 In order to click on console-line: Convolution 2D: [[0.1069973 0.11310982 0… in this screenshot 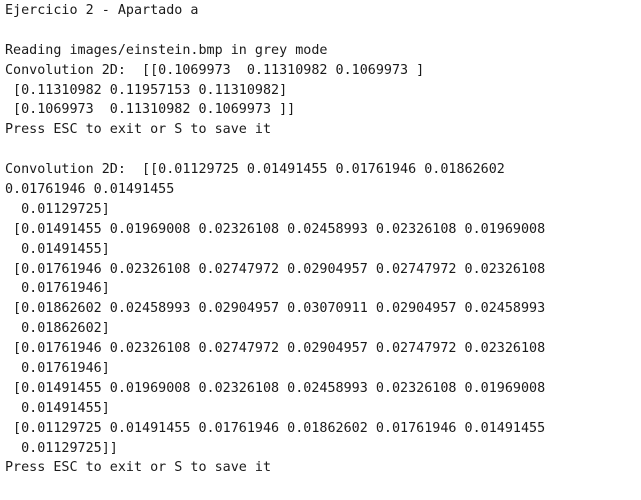, I will do `click(215, 70)`.